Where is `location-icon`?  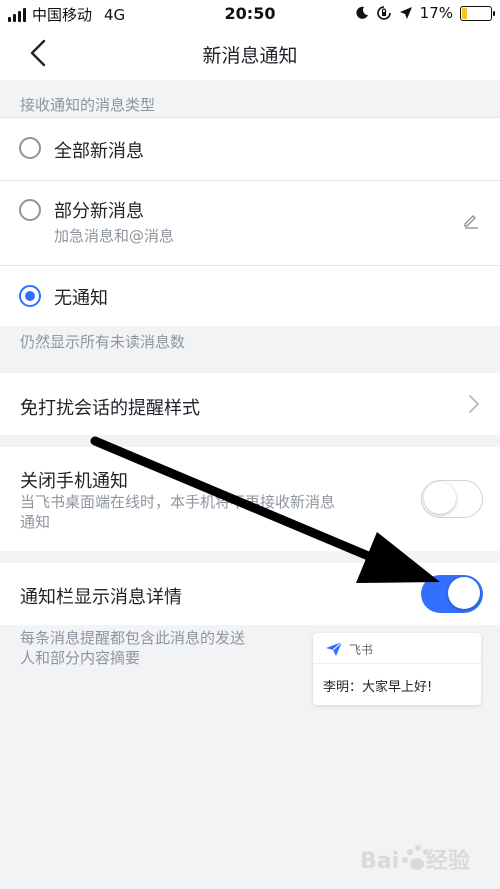
location-icon is located at coordinates (405, 13).